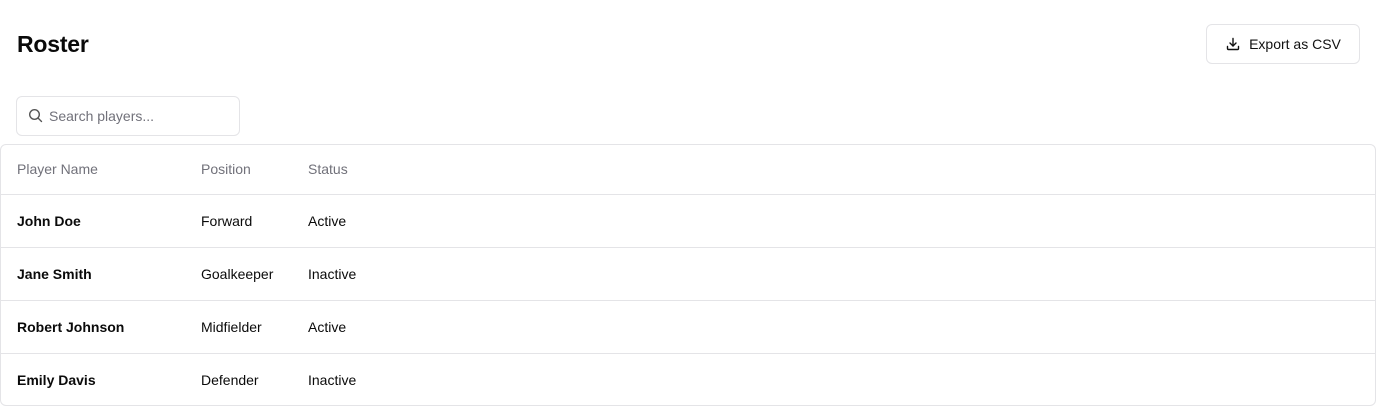 The height and width of the screenshot is (406, 1376). I want to click on player-name-cell: Jane Smith, so click(101, 274).